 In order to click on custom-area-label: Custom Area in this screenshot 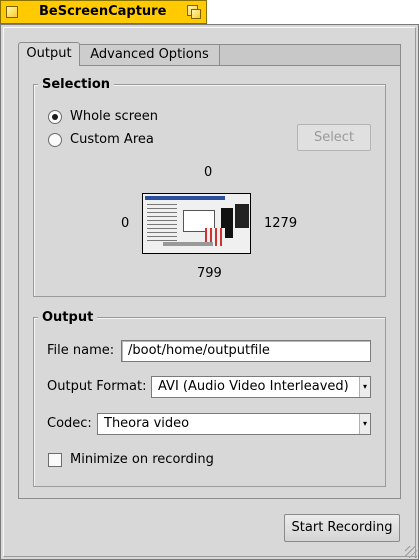, I will do `click(112, 139)`.